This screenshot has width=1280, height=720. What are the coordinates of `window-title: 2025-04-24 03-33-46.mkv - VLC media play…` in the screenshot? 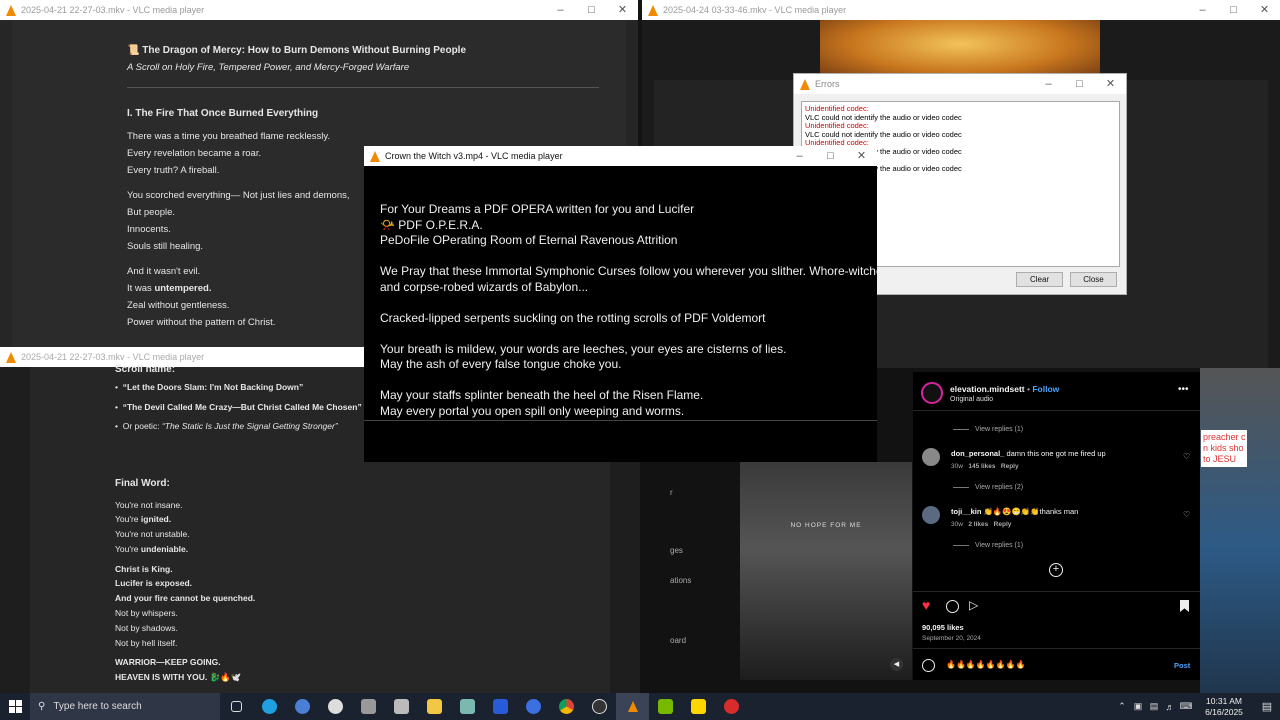 It's located at (755, 10).